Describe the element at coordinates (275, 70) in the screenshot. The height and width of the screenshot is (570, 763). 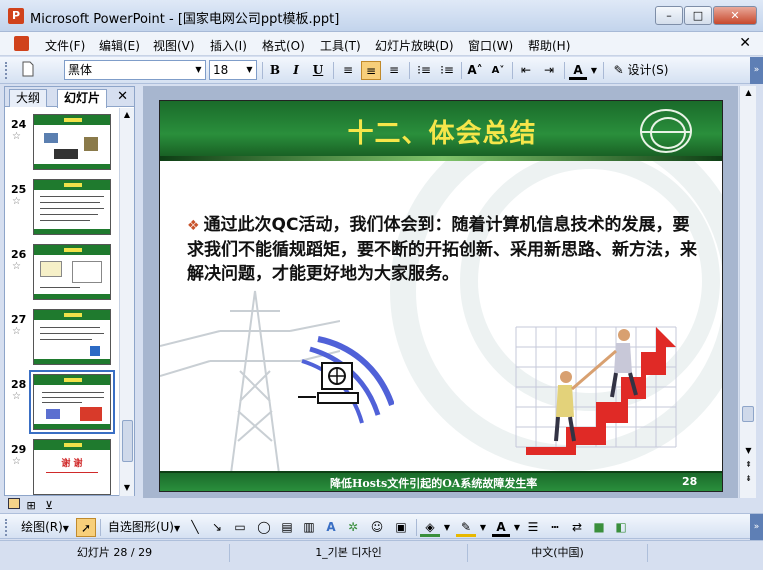
I see `bold-button: B` at that location.